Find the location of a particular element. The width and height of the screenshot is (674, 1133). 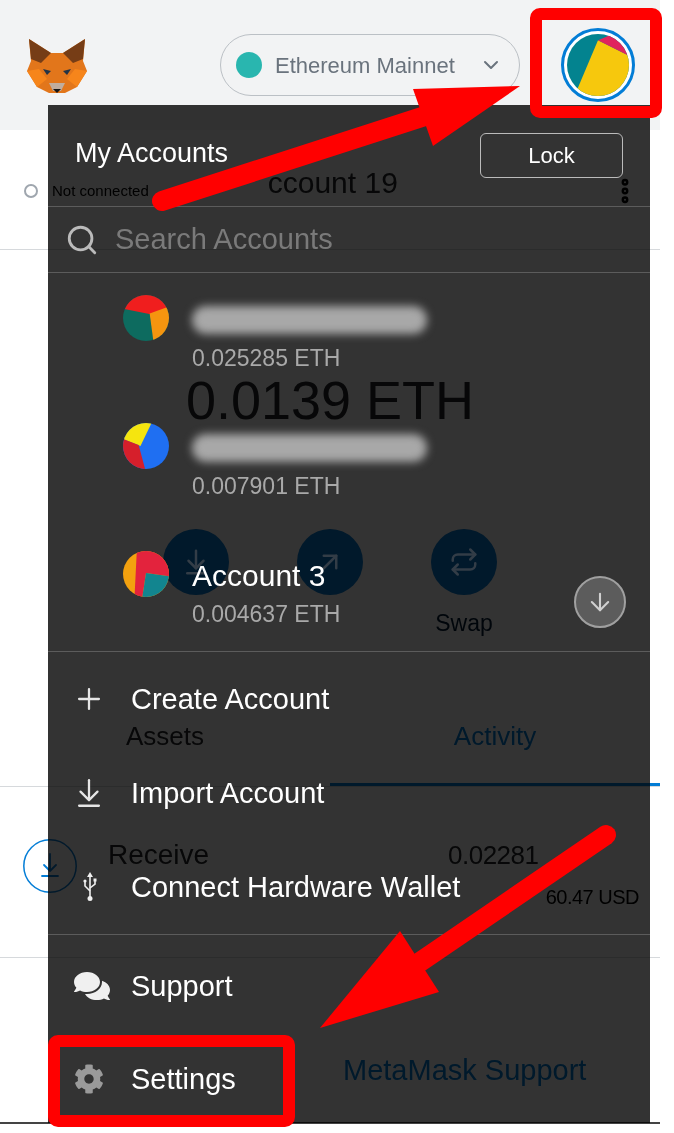

support-item: Support is located at coordinates (153, 985).